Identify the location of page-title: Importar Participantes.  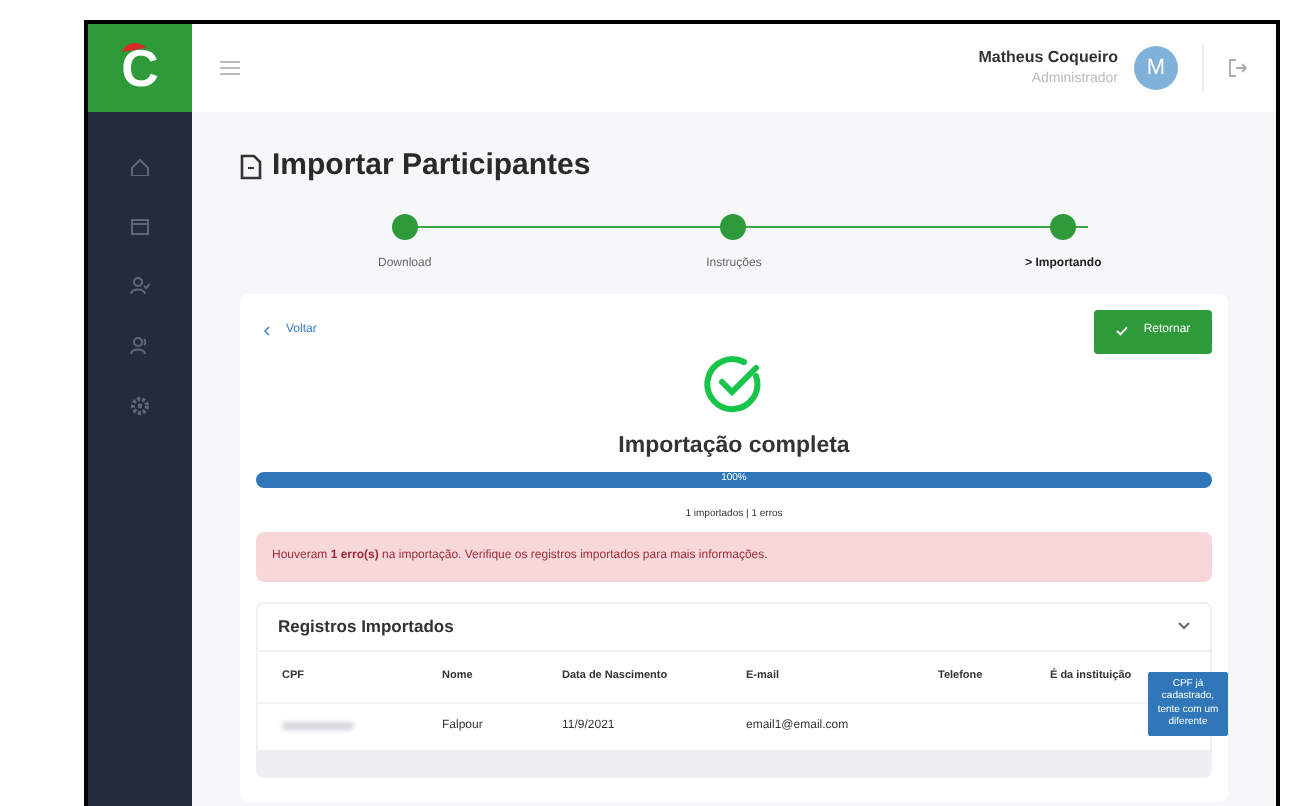
(431, 166).